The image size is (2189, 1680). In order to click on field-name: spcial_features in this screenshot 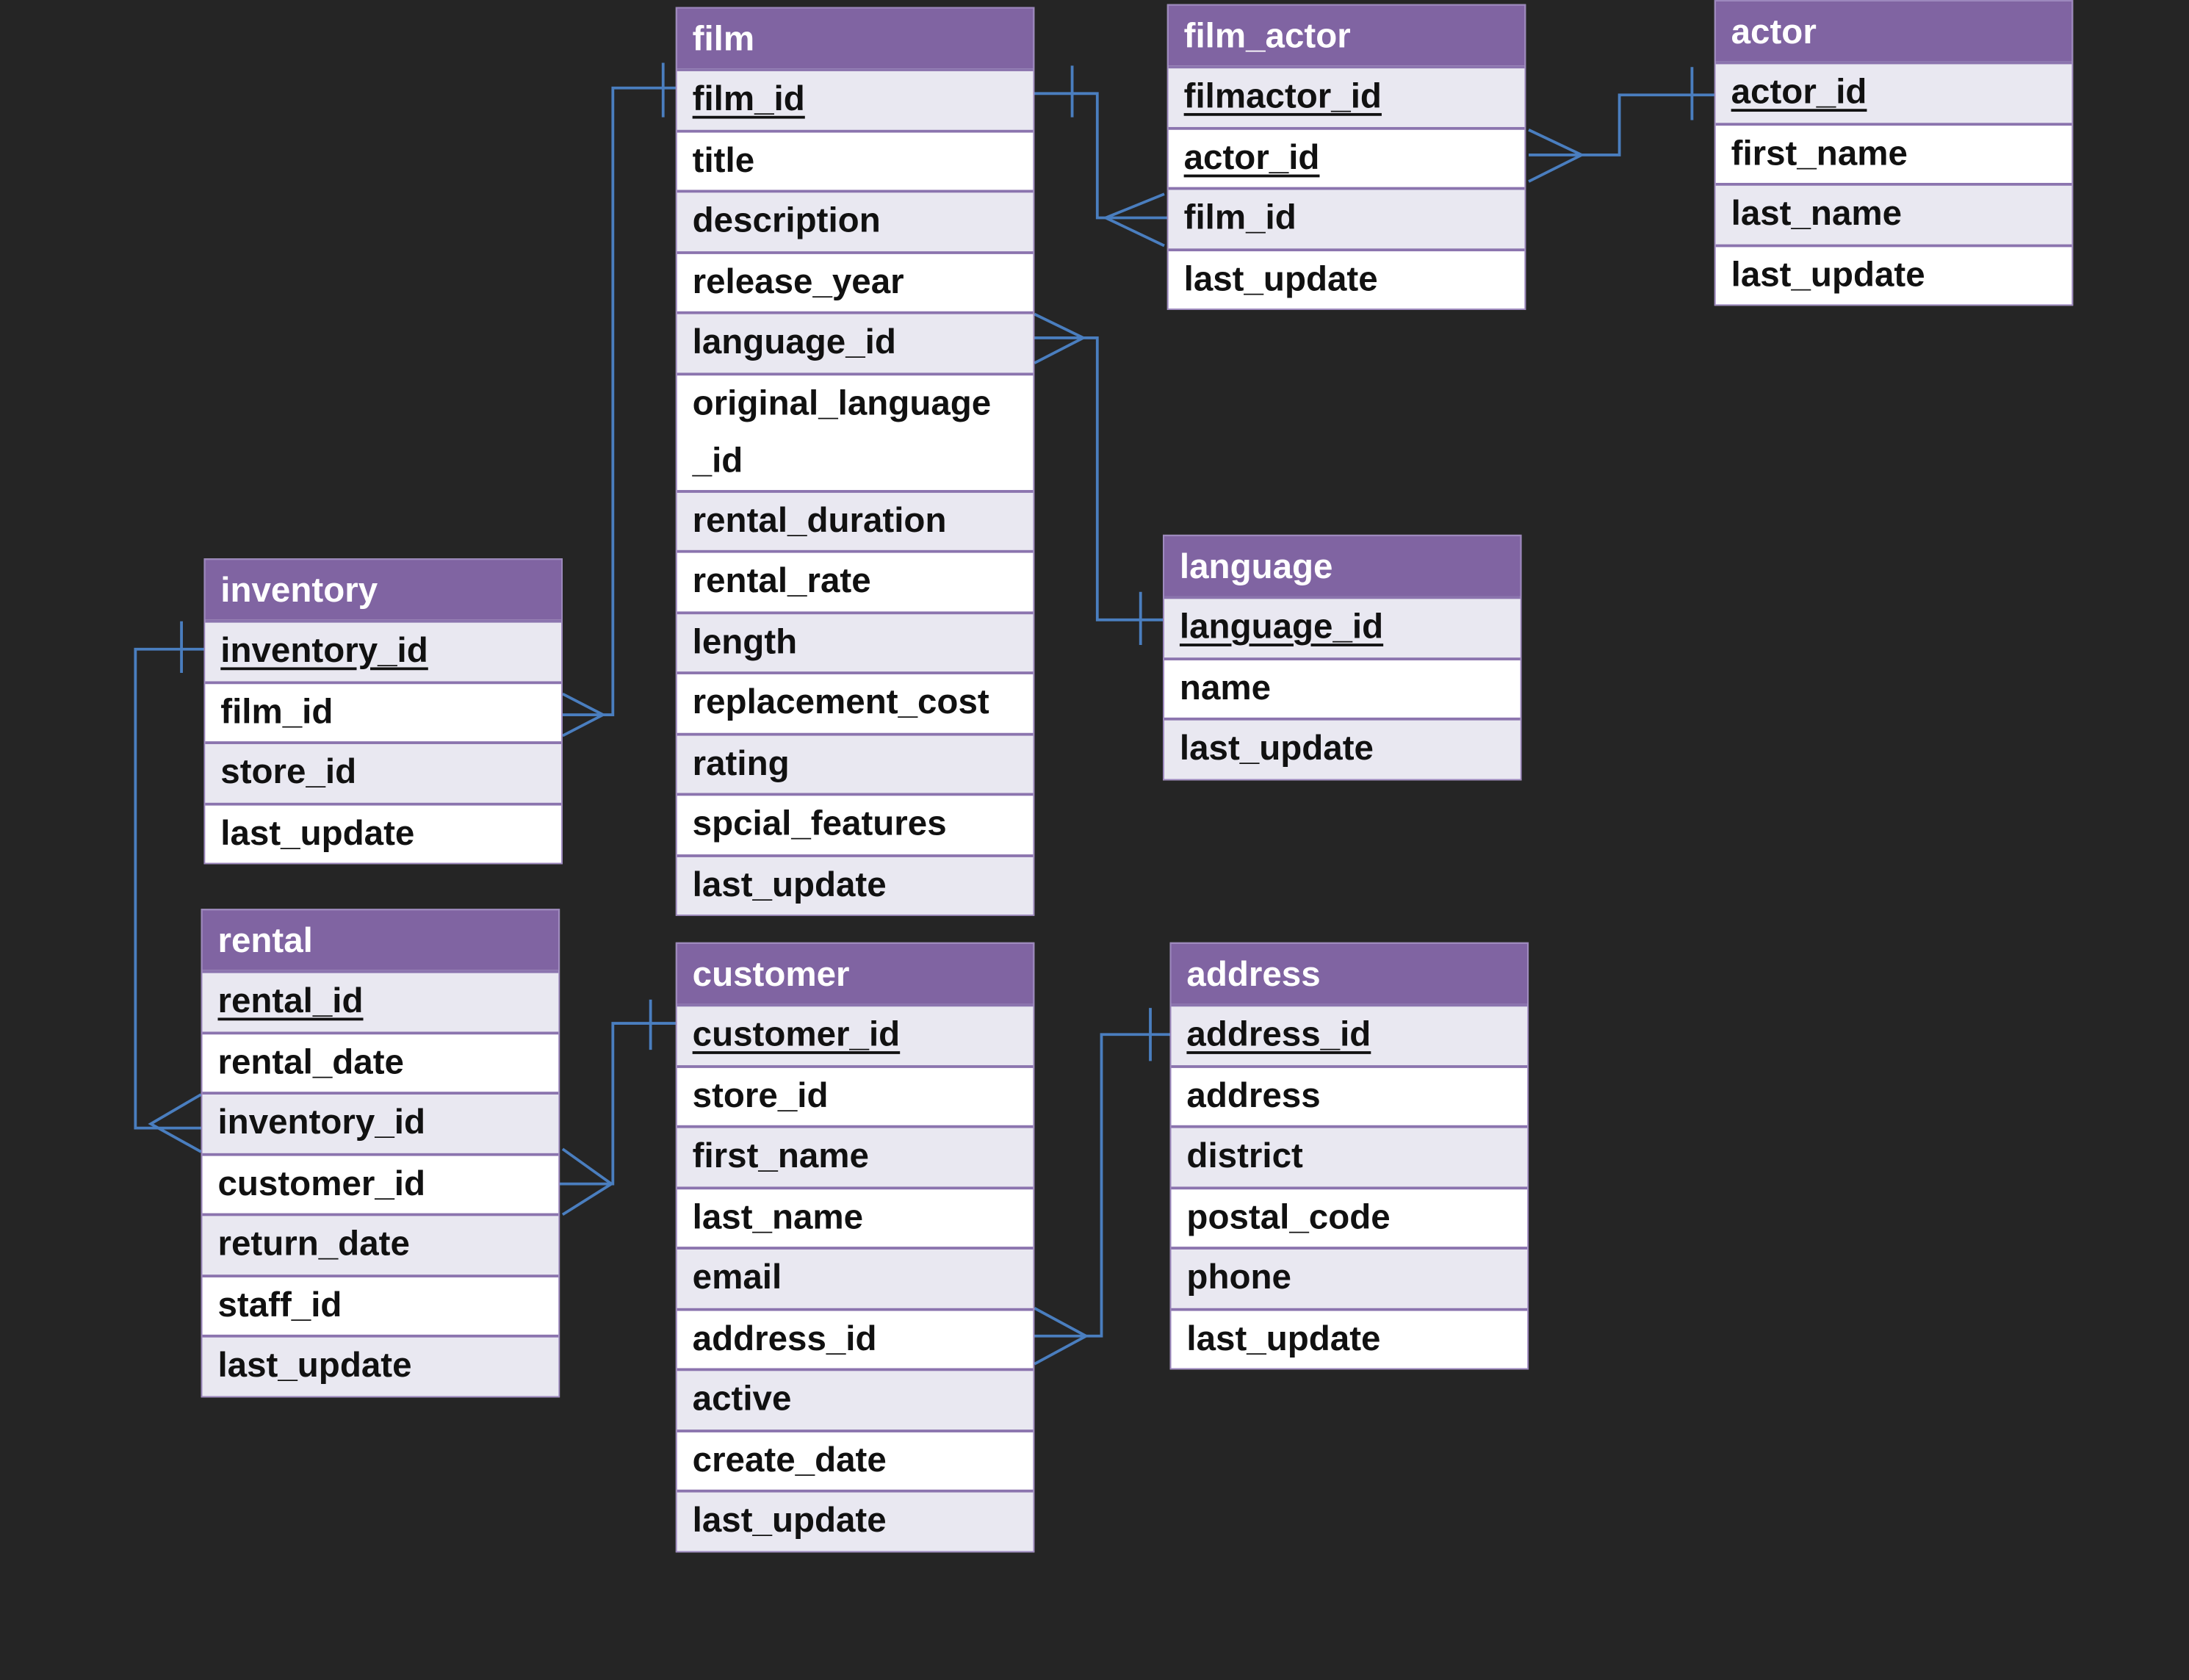, I will do `click(819, 824)`.